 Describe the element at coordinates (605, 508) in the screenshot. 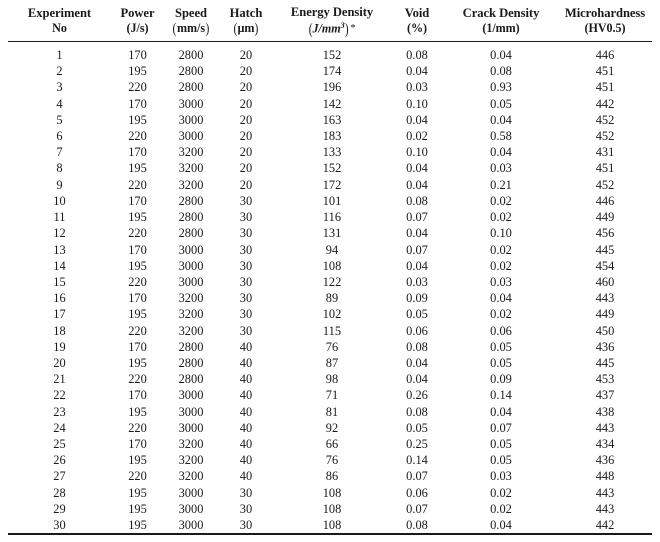

I see `cell-microhardness: 443` at that location.